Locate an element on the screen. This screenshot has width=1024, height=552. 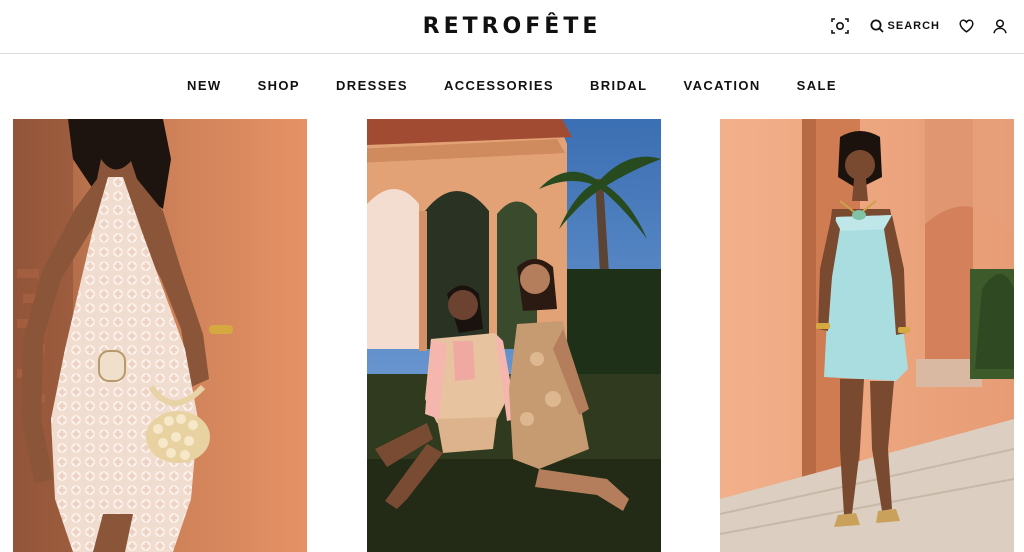
visual-search-button is located at coordinates (840, 26).